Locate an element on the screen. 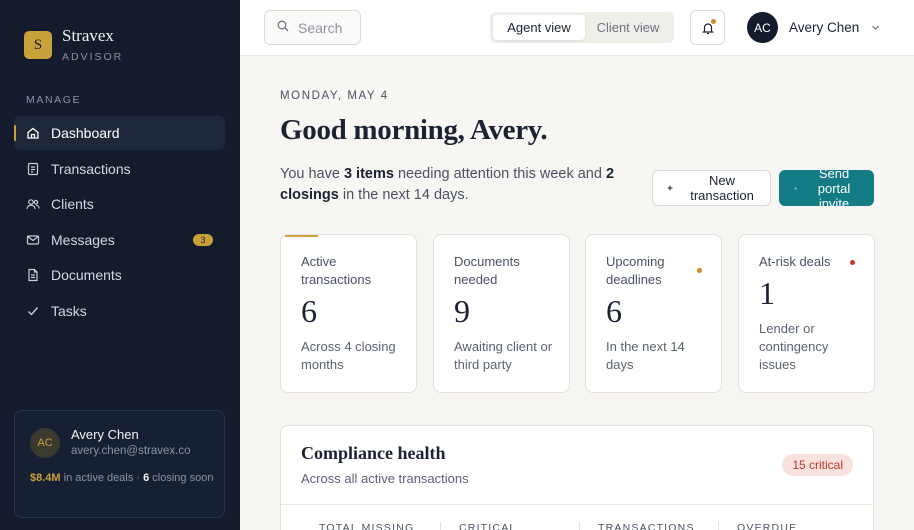 The width and height of the screenshot is (914, 530). new-transaction-button: New transaction is located at coordinates (711, 188).